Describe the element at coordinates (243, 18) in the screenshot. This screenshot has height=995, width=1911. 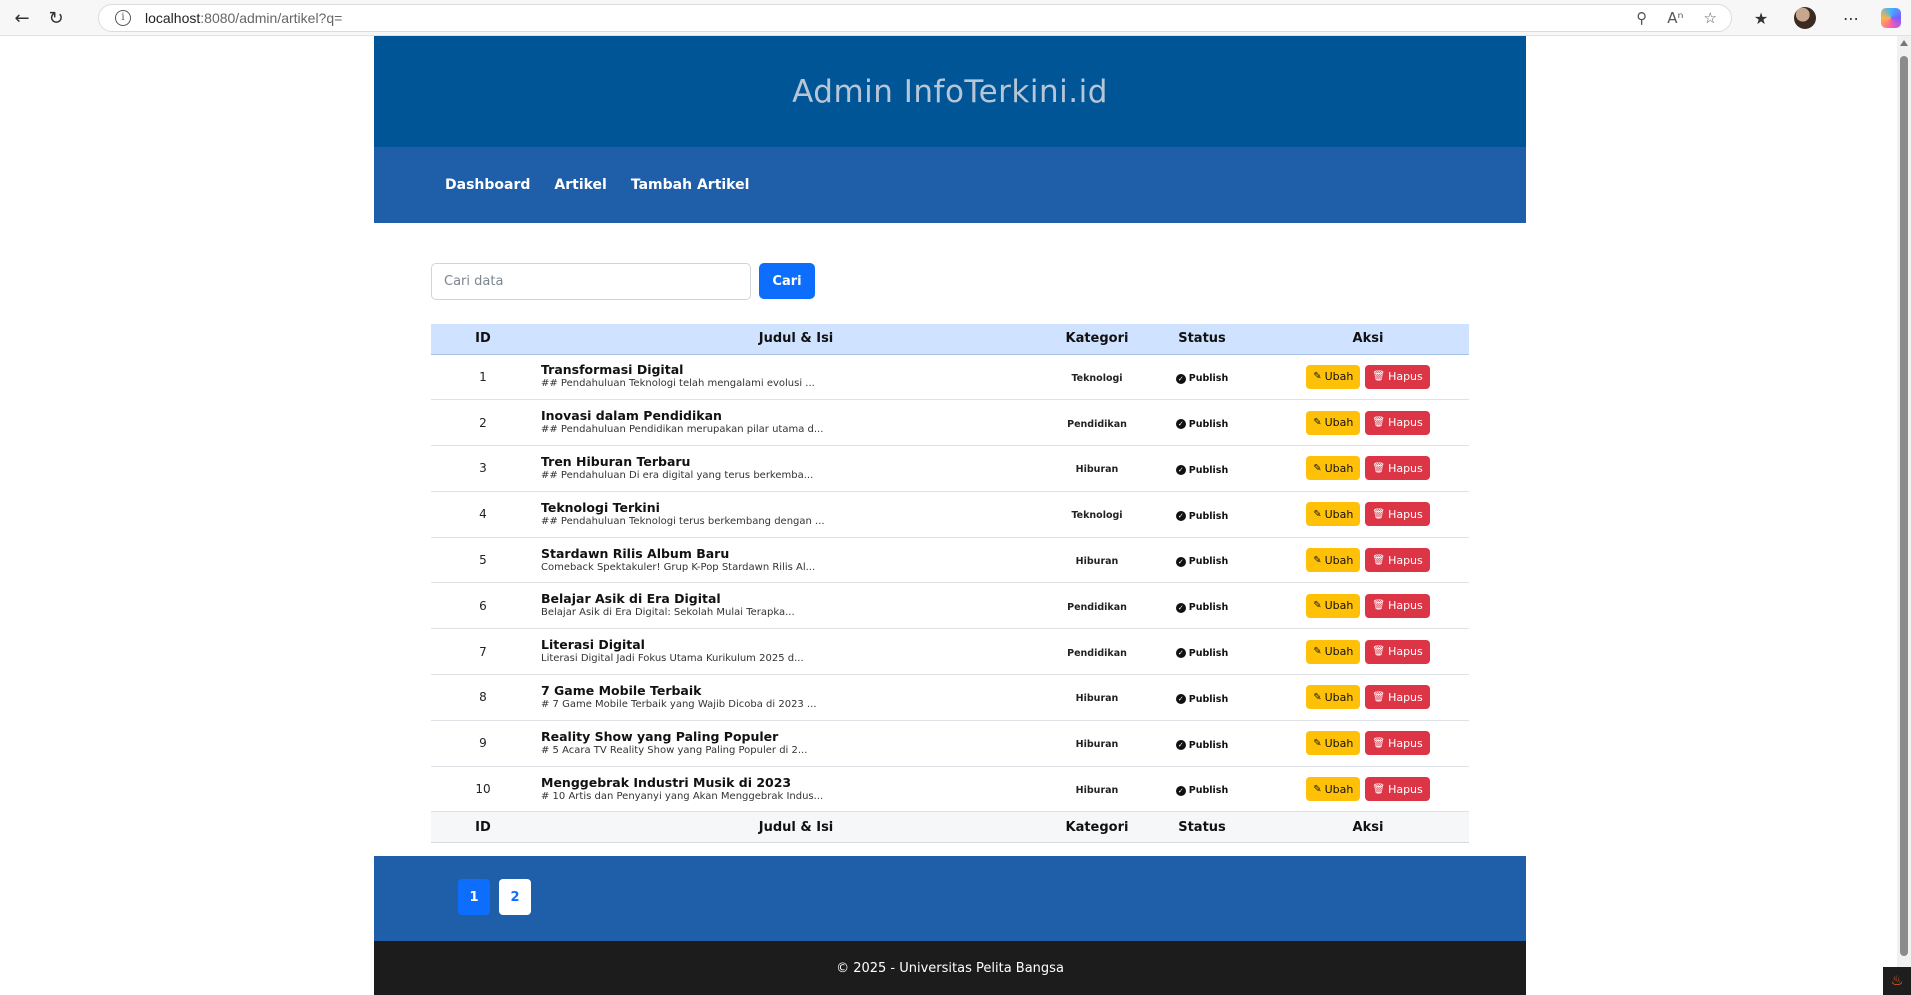
I see `url-text: localhost:8080/admin/artikel?q=` at that location.